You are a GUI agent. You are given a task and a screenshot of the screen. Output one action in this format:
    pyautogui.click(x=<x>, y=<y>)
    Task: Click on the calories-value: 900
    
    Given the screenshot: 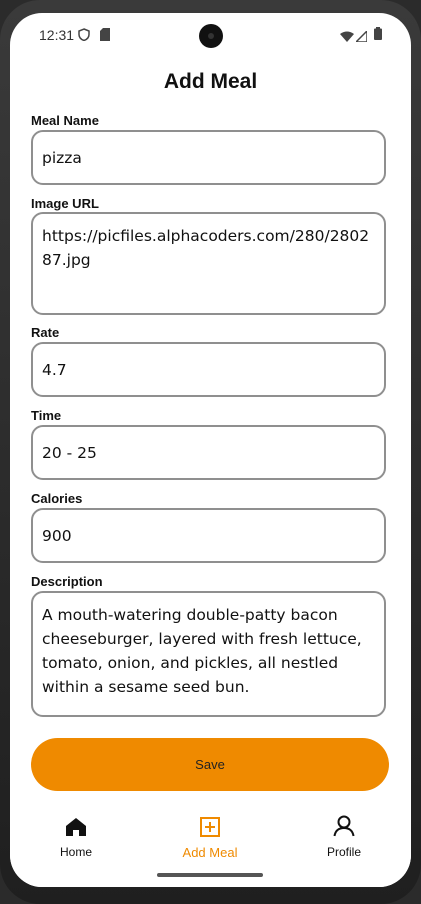 What is the action you would take?
    pyautogui.click(x=57, y=535)
    